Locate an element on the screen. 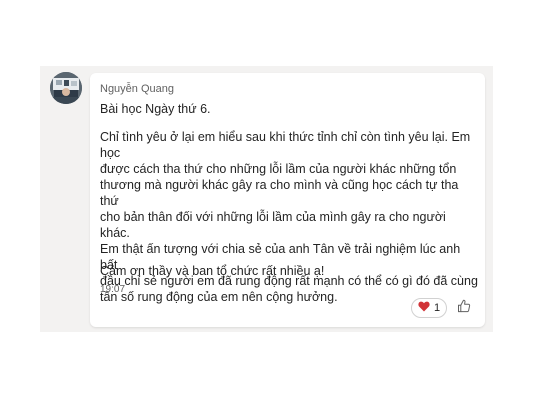  avatar is located at coordinates (66, 88).